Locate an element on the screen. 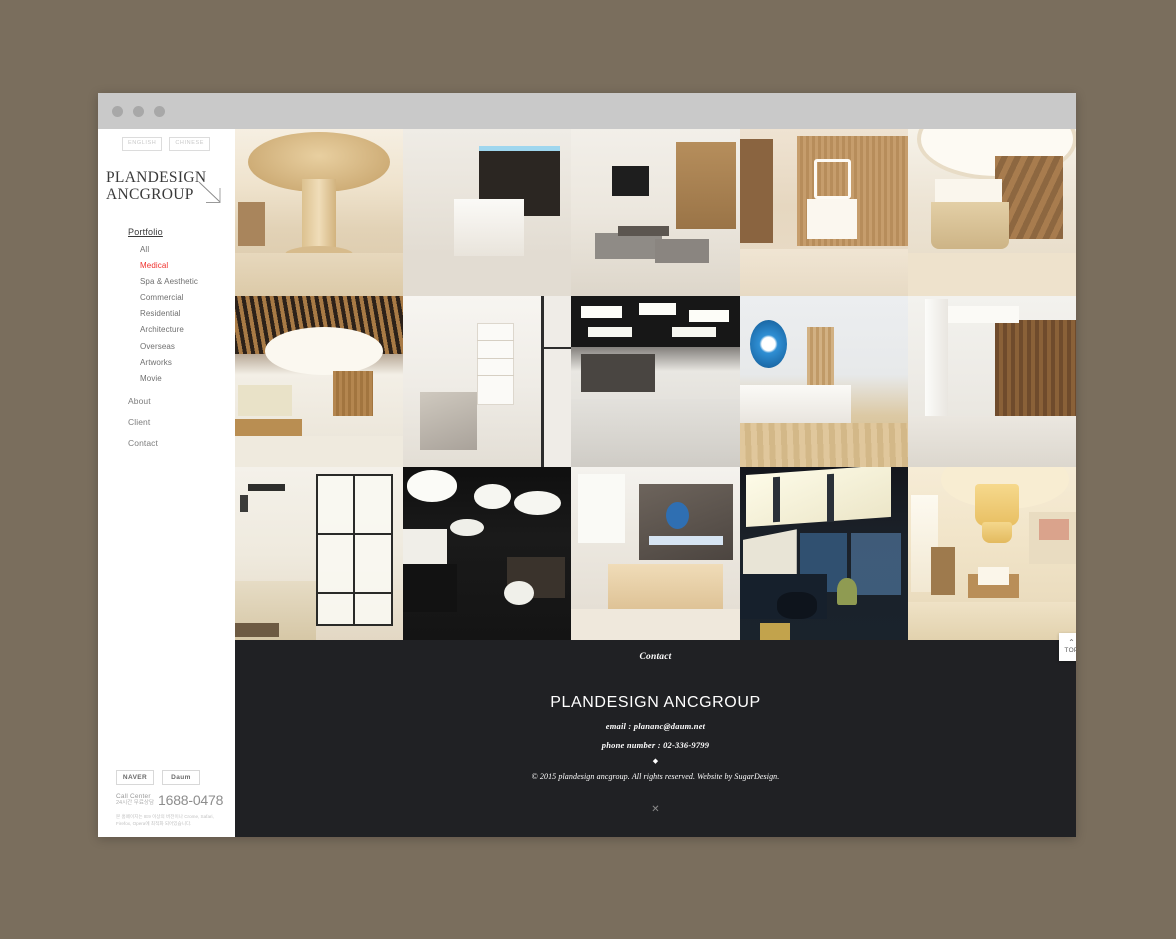  tile-wood-panel-hallway is located at coordinates (991, 381).